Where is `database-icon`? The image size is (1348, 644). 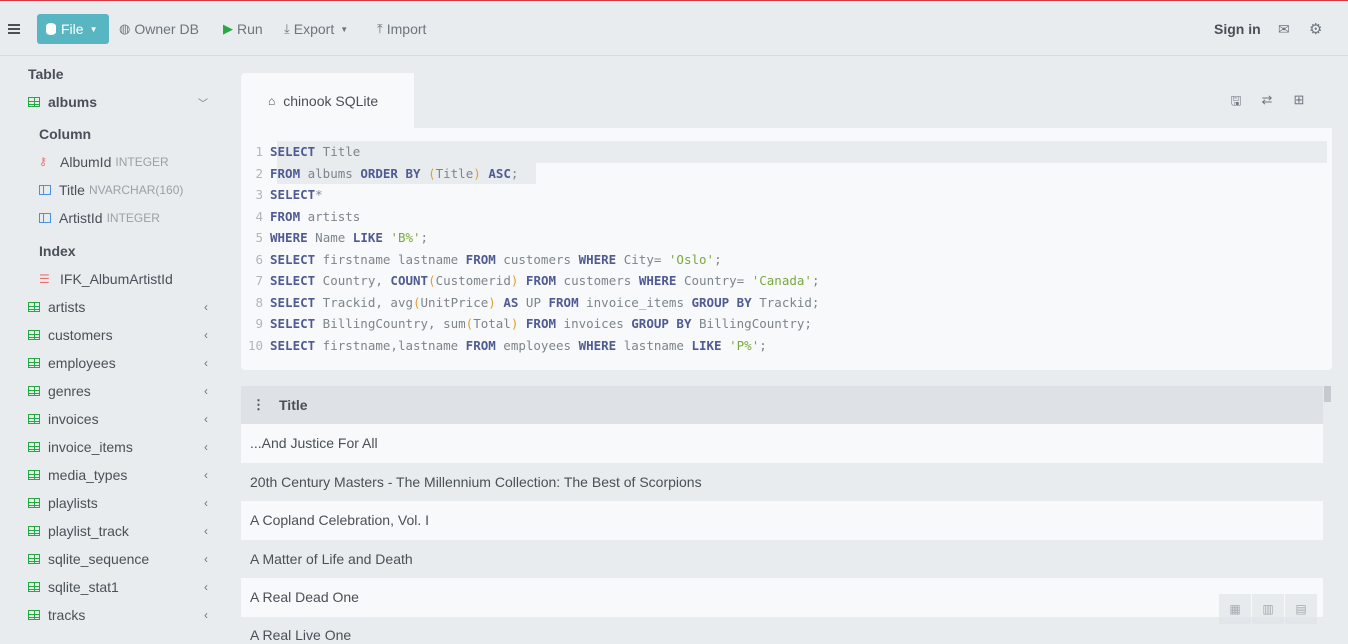 database-icon is located at coordinates (51, 29).